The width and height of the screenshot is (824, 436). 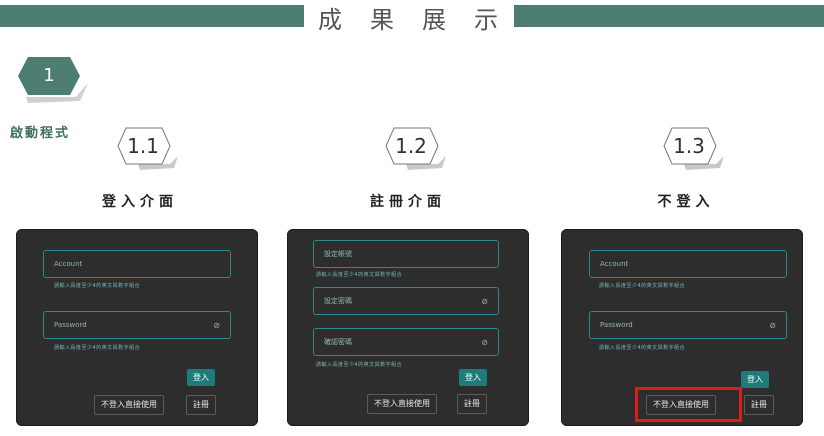 I want to click on header-bar-right, so click(x=669, y=16).